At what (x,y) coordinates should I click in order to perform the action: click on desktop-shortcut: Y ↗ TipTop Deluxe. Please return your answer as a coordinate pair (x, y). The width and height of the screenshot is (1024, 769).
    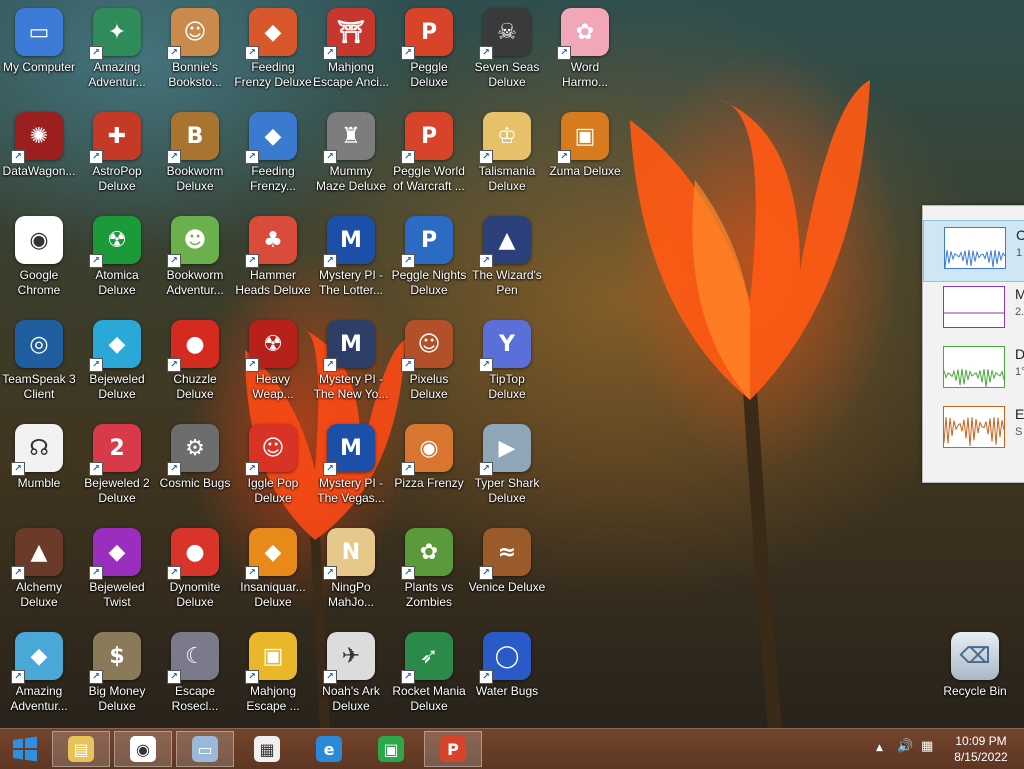
    Looking at the image, I should click on (507, 362).